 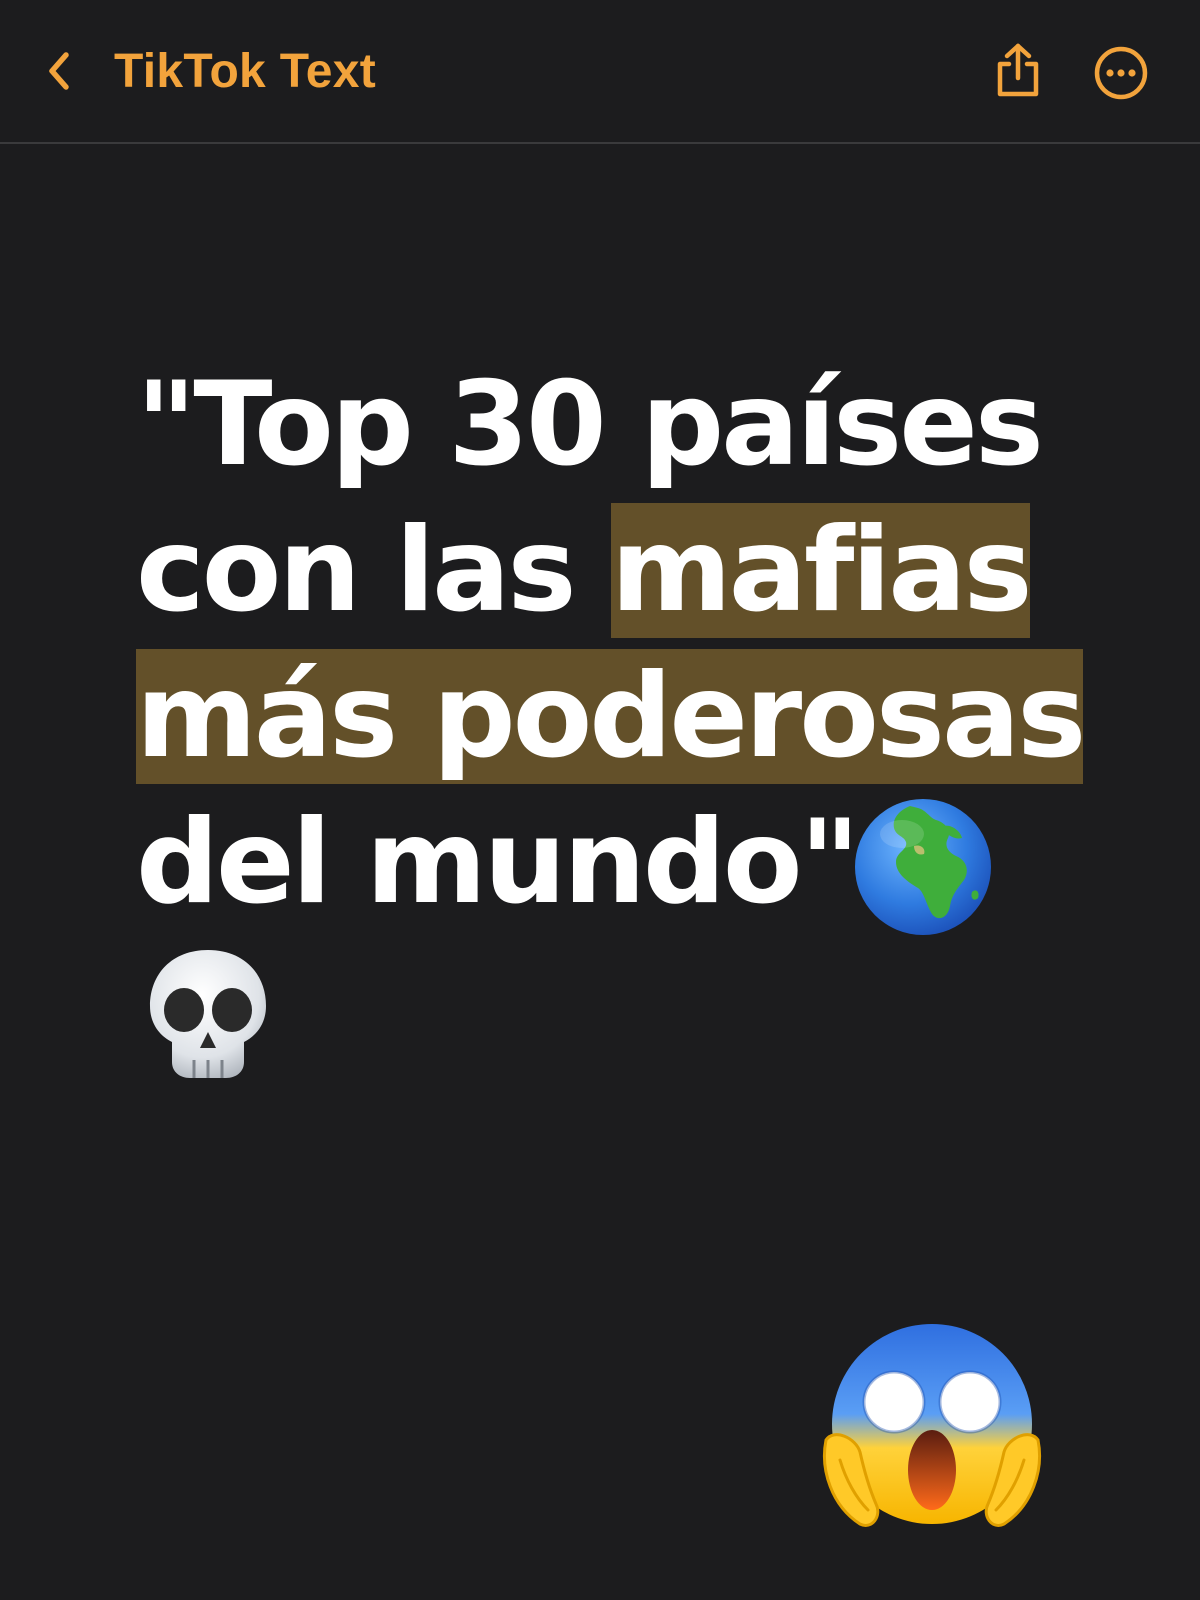 What do you see at coordinates (245, 71) in the screenshot?
I see `back-label: TikTok Text` at bounding box center [245, 71].